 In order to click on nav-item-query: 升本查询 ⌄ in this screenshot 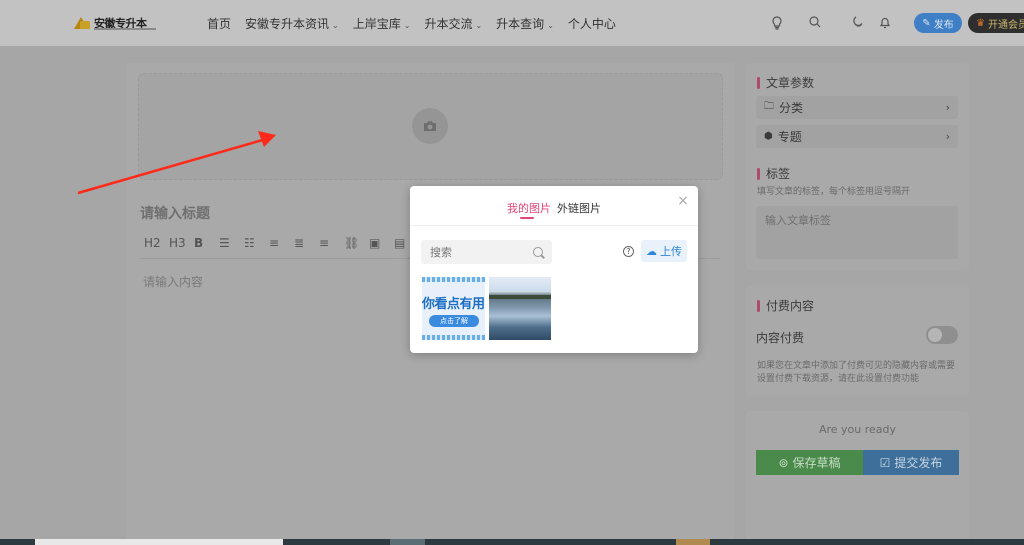, I will do `click(525, 23)`.